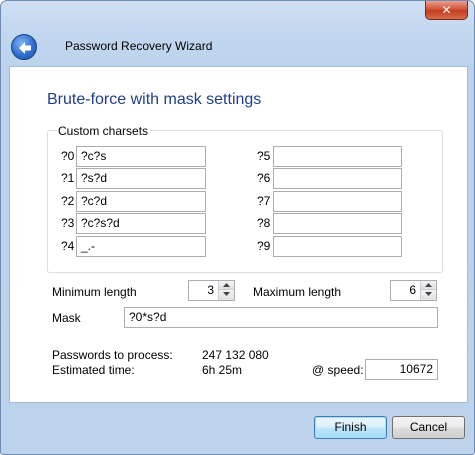 Image resolution: width=475 pixels, height=455 pixels. I want to click on speed-label: @ speed:, so click(338, 370).